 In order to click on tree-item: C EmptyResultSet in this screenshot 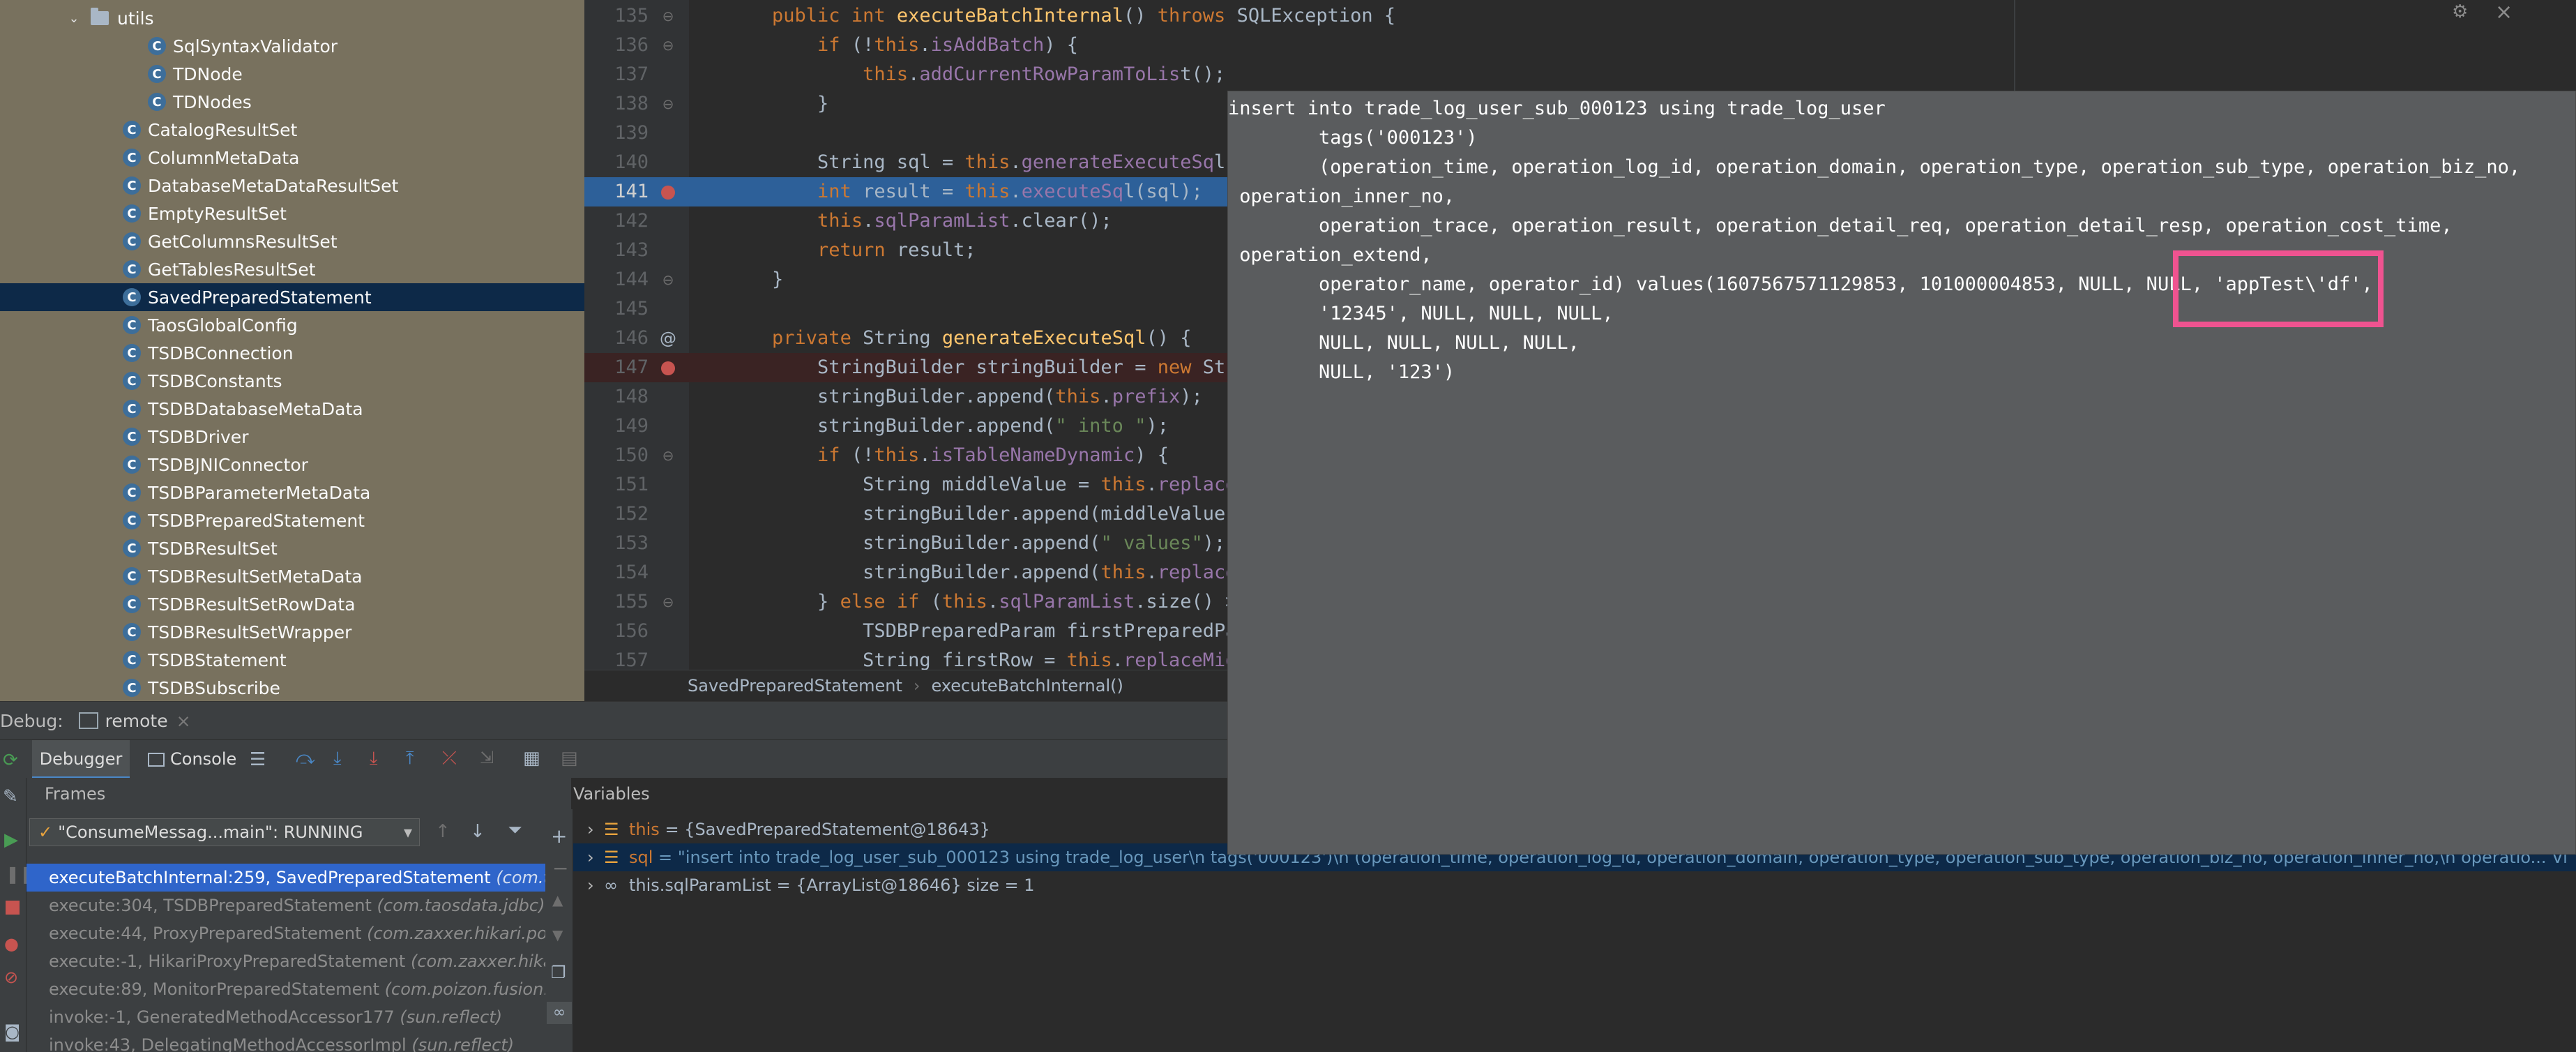, I will do `click(292, 213)`.